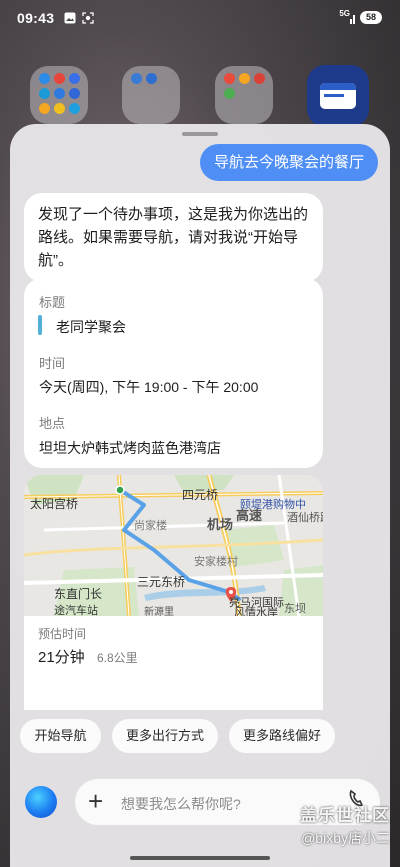  Describe the element at coordinates (36, 18) in the screenshot. I see `status-time: 09:43` at that location.